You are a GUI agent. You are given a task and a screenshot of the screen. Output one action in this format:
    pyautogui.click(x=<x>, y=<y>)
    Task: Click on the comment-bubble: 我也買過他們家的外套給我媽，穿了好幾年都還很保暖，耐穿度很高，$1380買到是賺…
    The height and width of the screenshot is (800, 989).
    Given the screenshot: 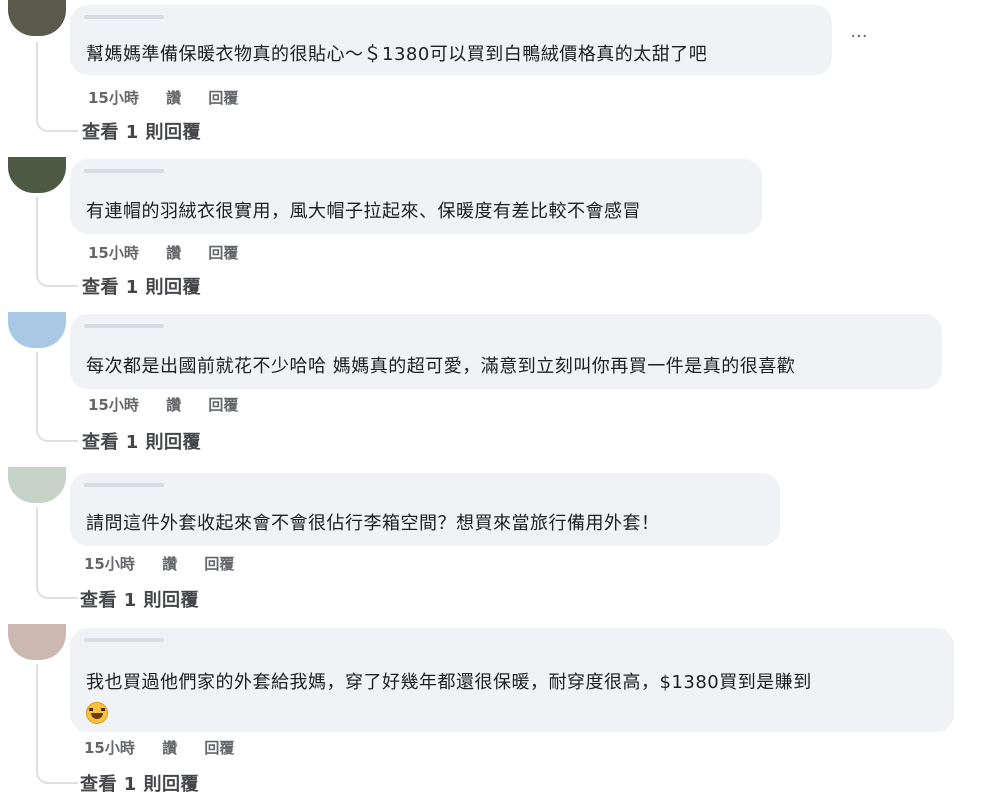 What is the action you would take?
    pyautogui.click(x=512, y=680)
    